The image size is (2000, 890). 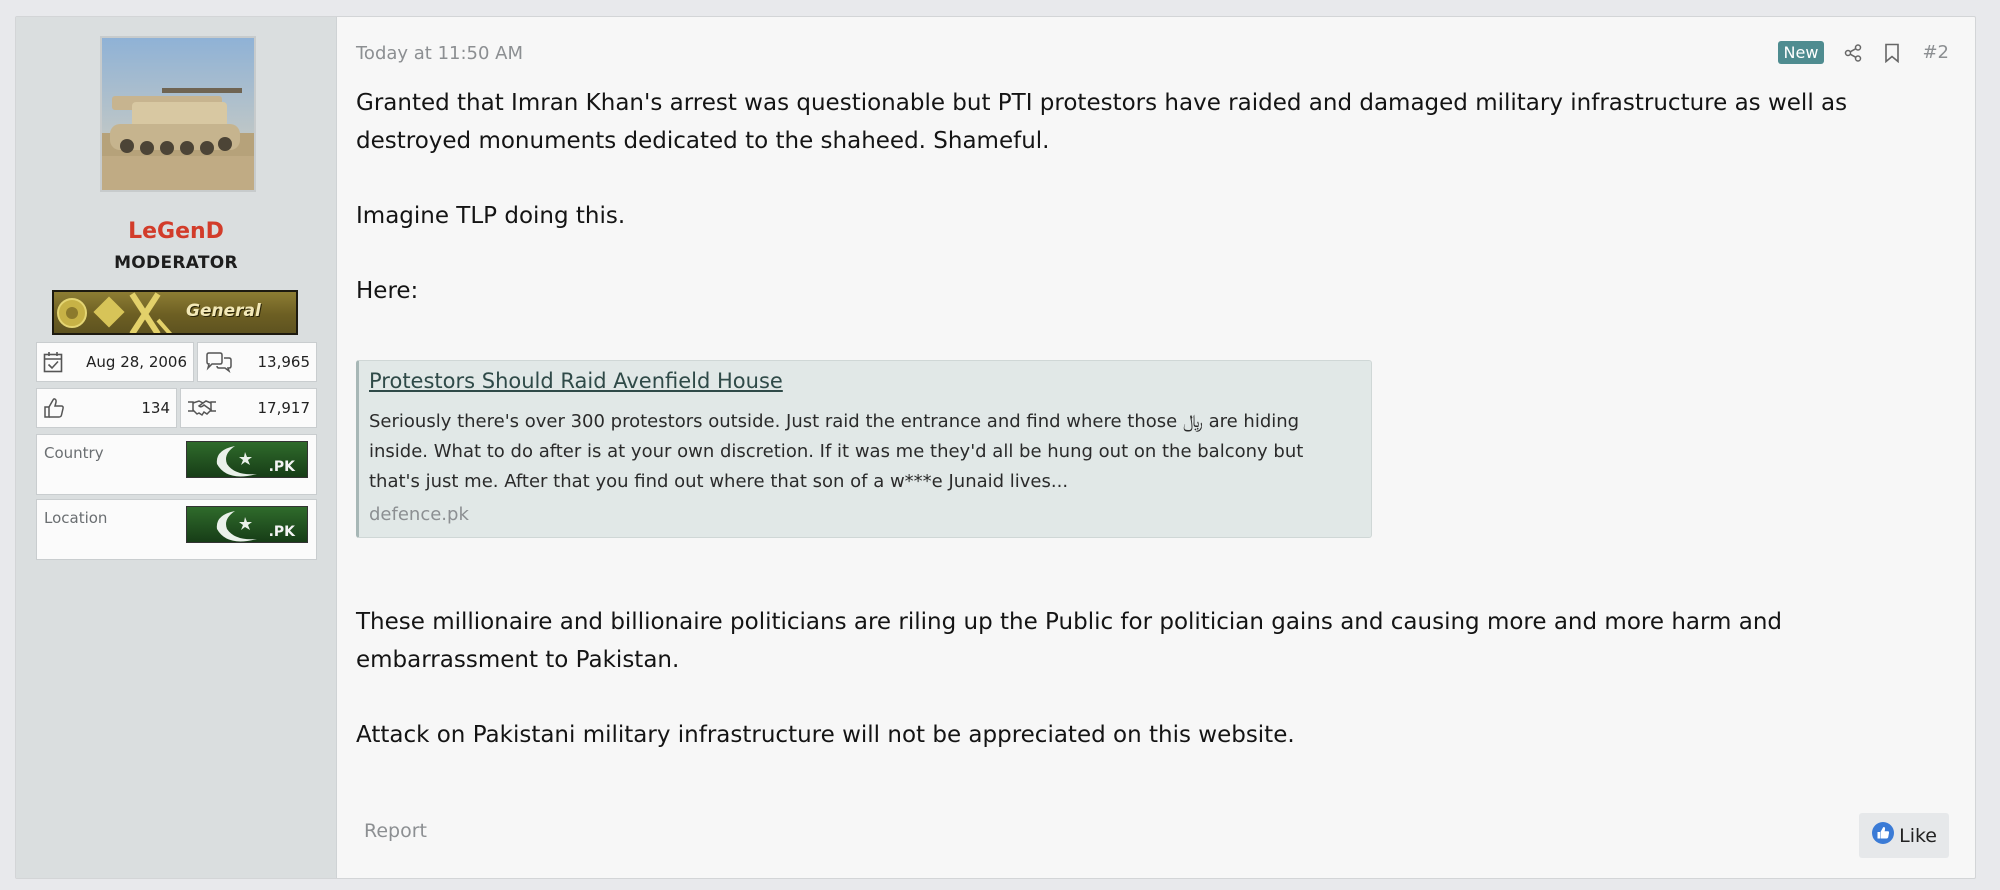 I want to click on post-timestamp: Today at 11:50 AM, so click(x=439, y=53).